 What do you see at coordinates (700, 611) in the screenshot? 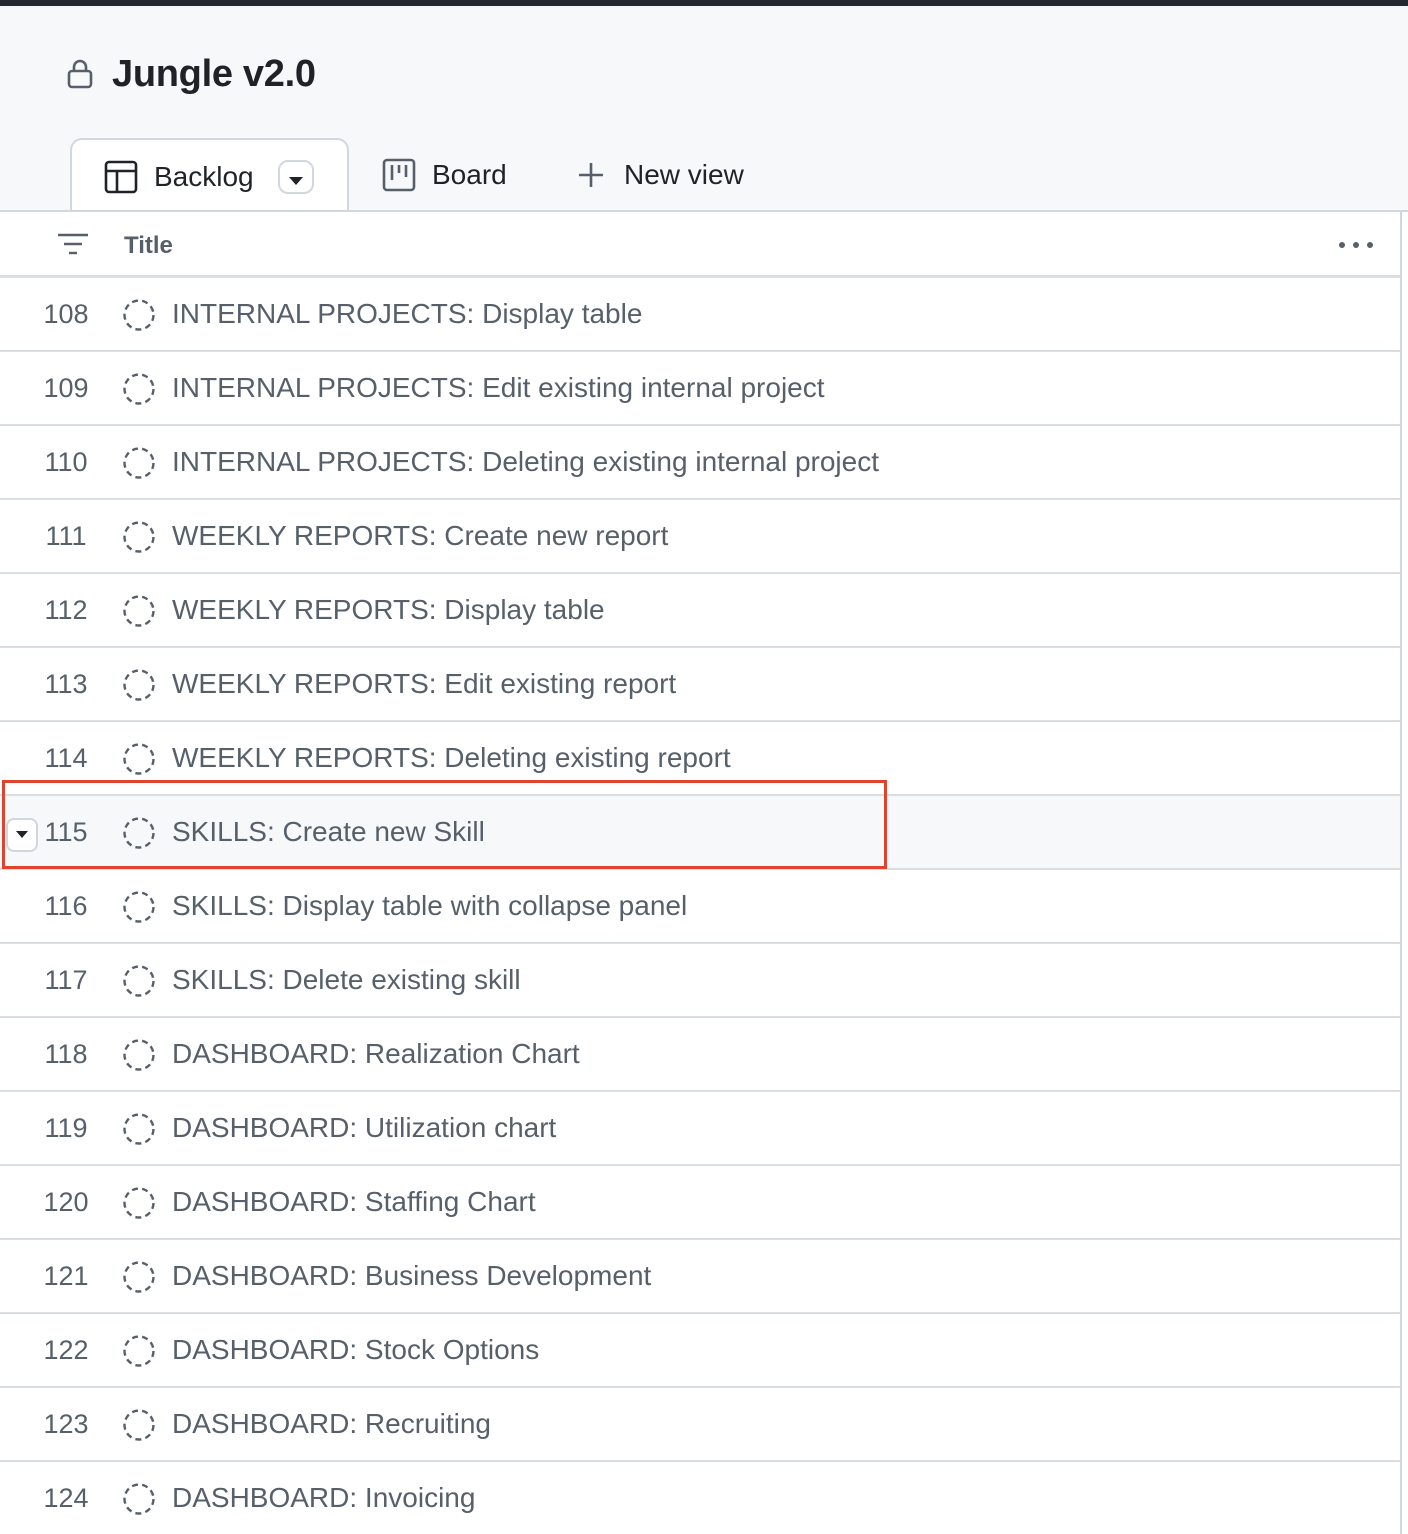
I see `table-row: 112 WEEKLY REPORTS: Display table` at bounding box center [700, 611].